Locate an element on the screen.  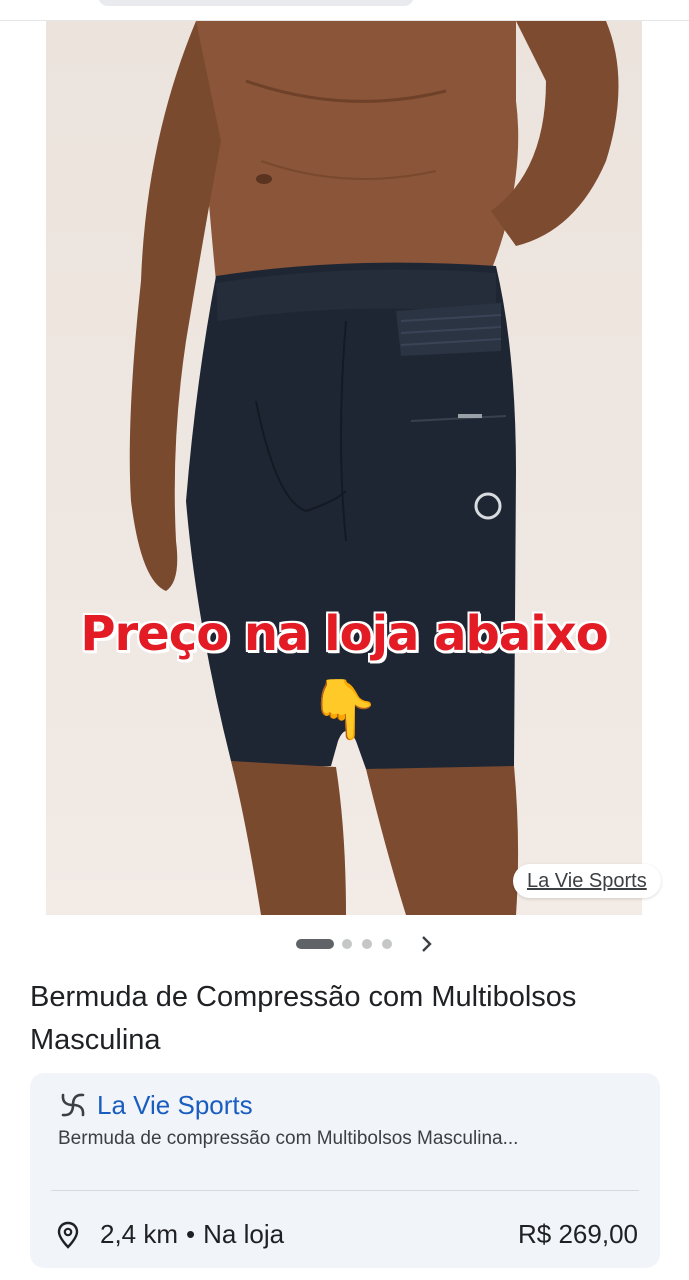
store-location: 2,4 km • Na loja is located at coordinates (170, 1234).